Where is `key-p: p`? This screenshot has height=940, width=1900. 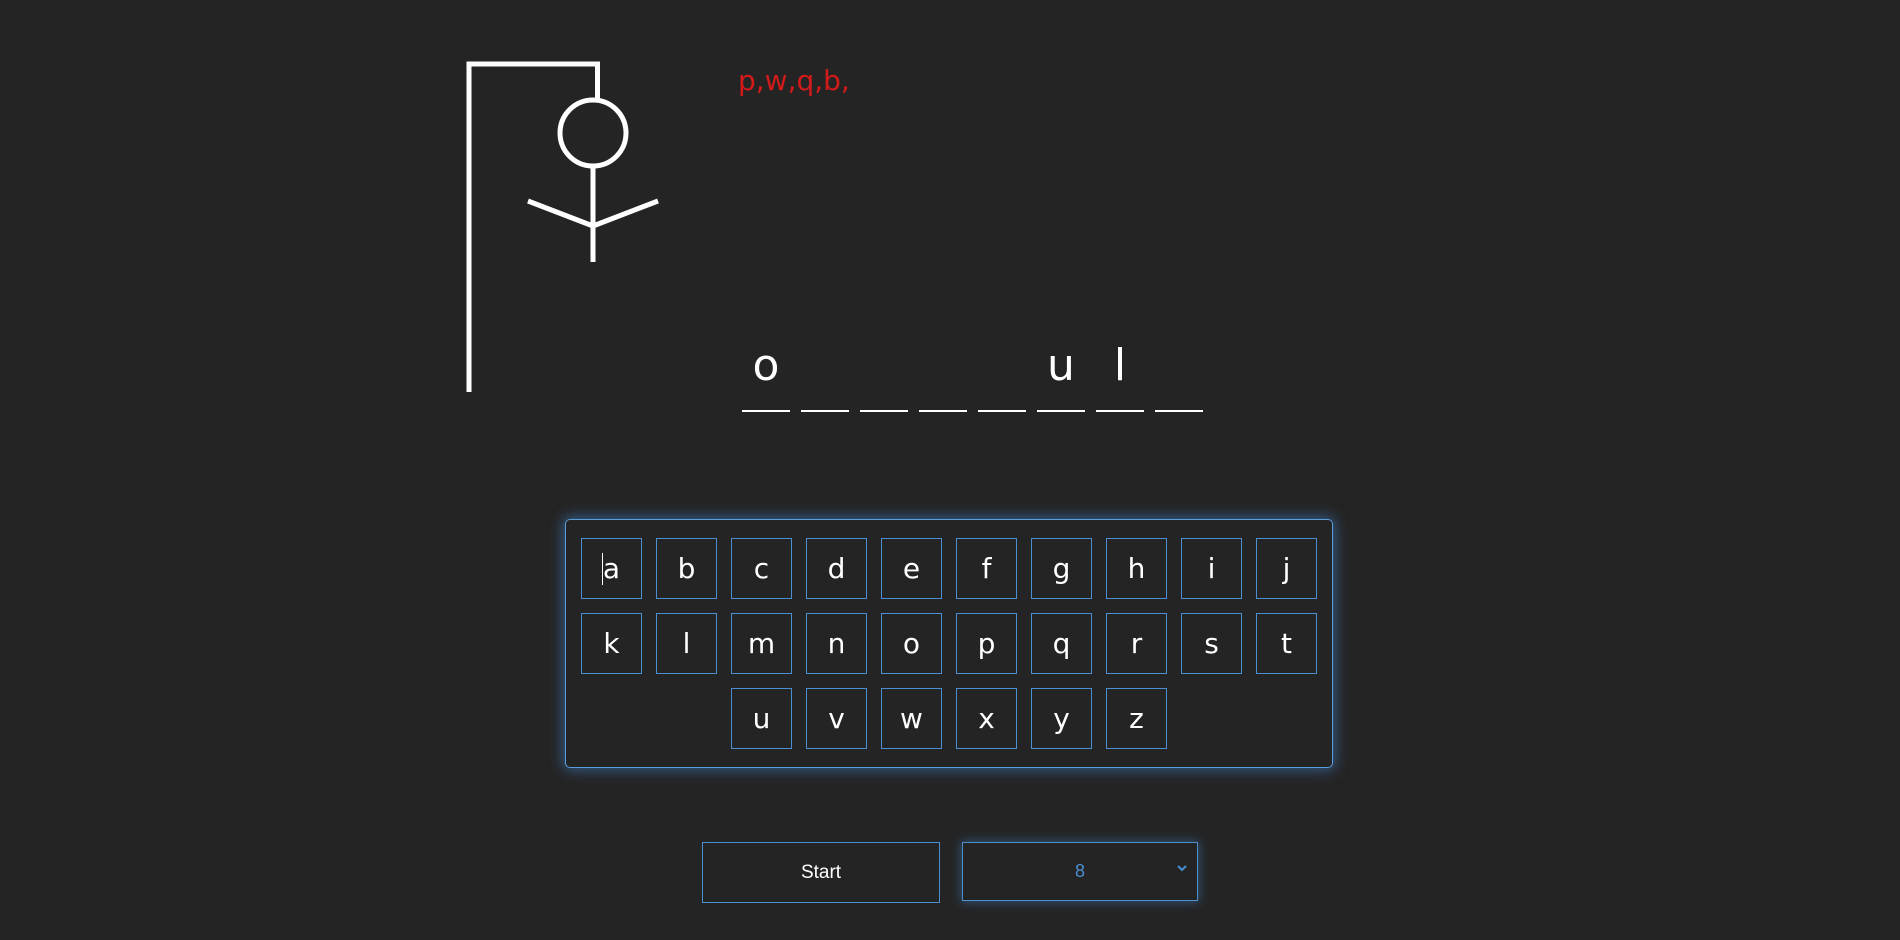 key-p: p is located at coordinates (986, 643).